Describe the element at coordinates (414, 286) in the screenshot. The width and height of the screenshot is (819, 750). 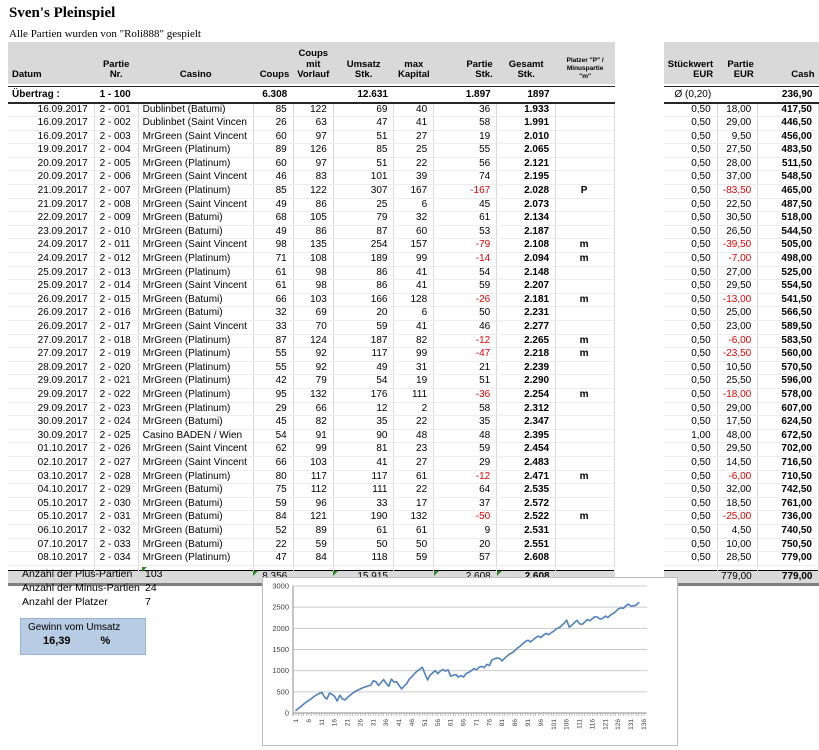
I see `cell-max-kapital: 41` at that location.